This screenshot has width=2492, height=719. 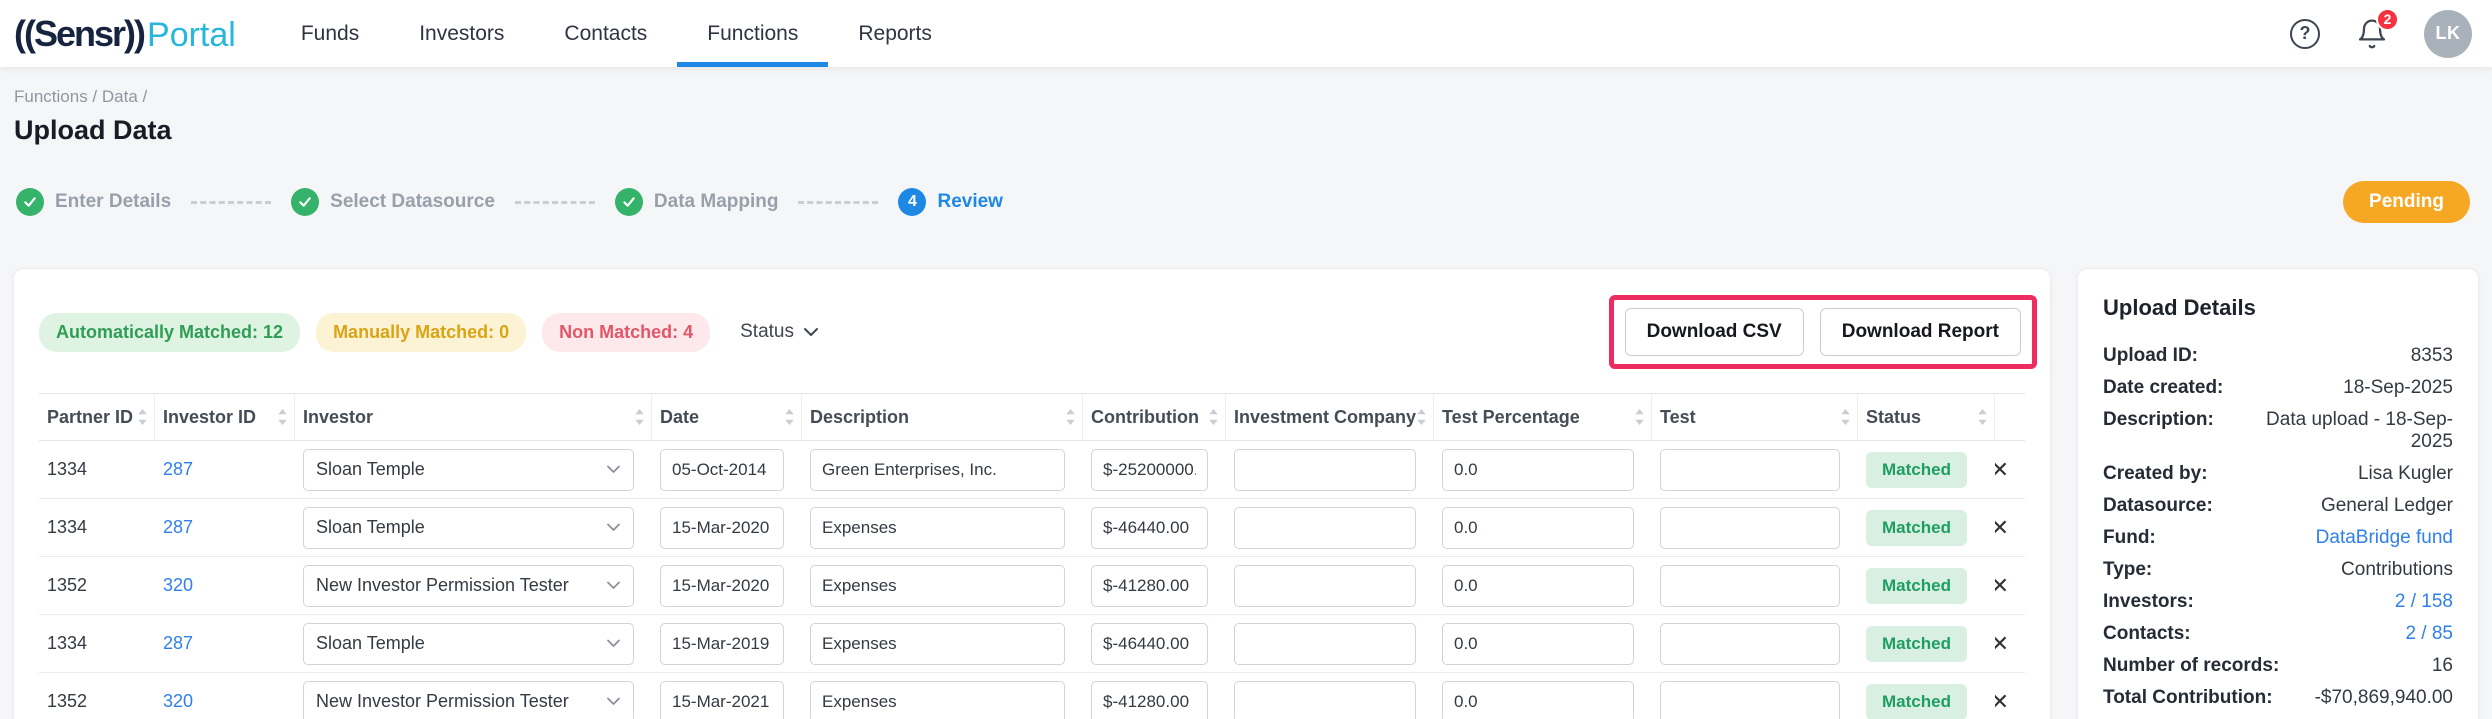 What do you see at coordinates (2384, 538) in the screenshot?
I see `detail-value: DataBridge fund` at bounding box center [2384, 538].